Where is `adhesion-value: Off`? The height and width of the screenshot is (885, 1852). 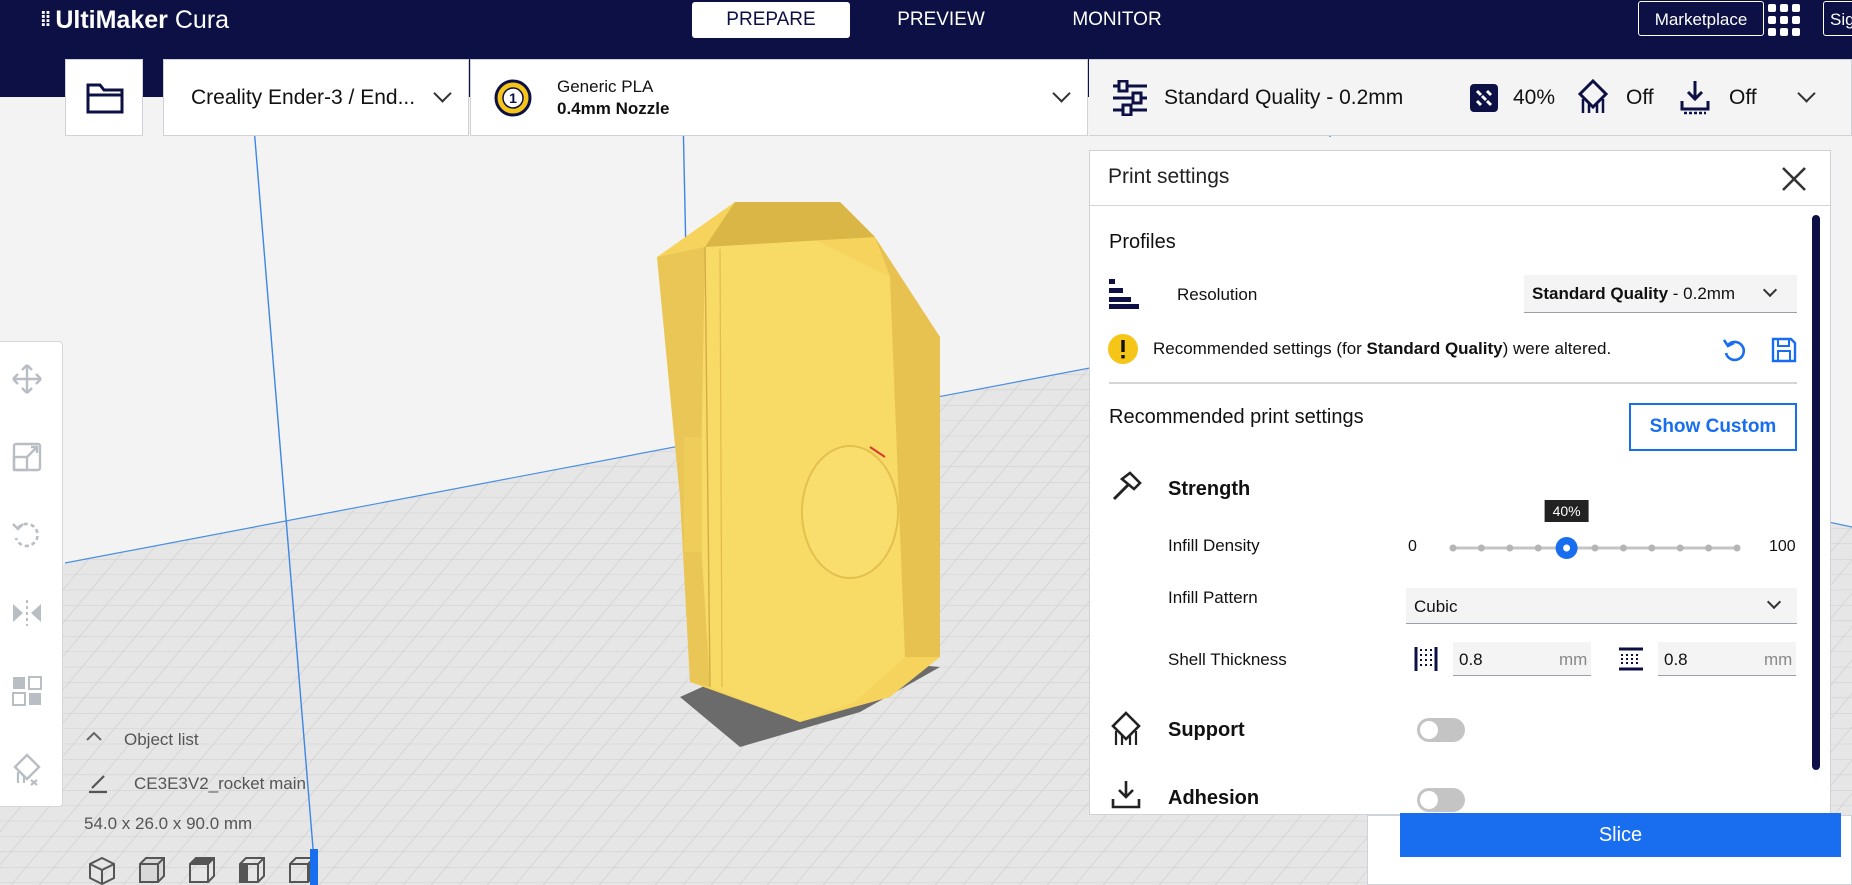 adhesion-value: Off is located at coordinates (1743, 97).